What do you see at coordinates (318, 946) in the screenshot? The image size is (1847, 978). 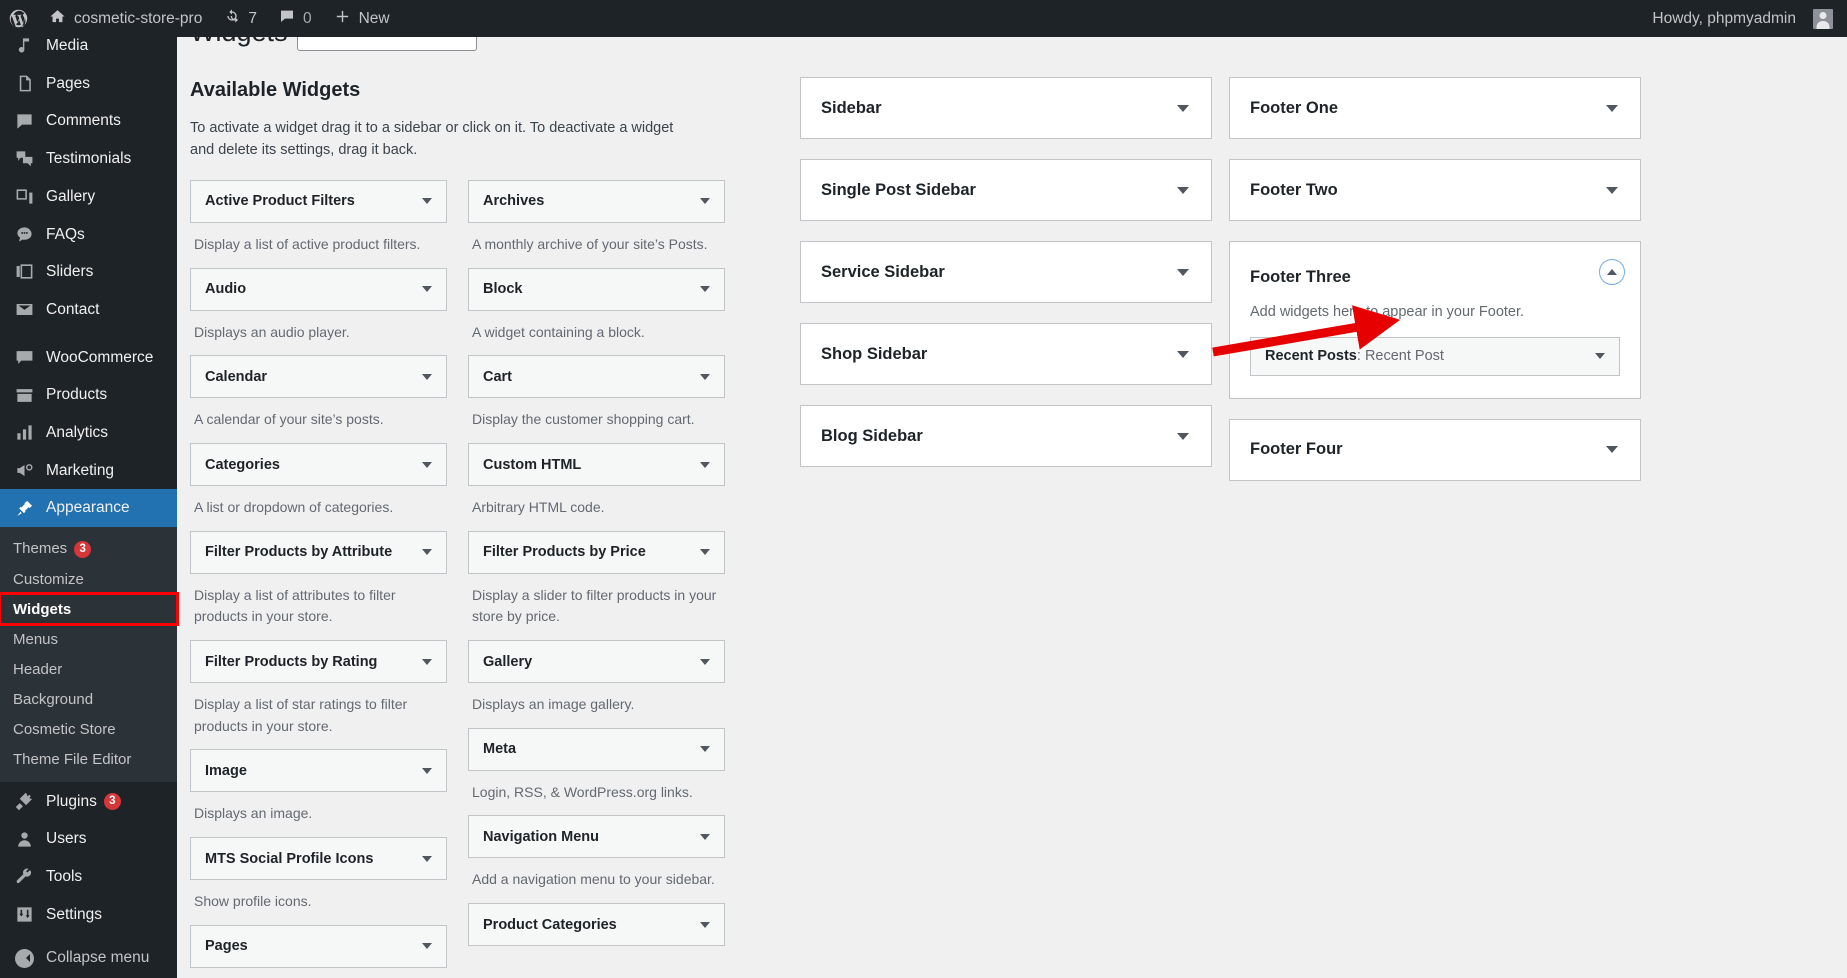 I see `widget-card-header: Pages` at bounding box center [318, 946].